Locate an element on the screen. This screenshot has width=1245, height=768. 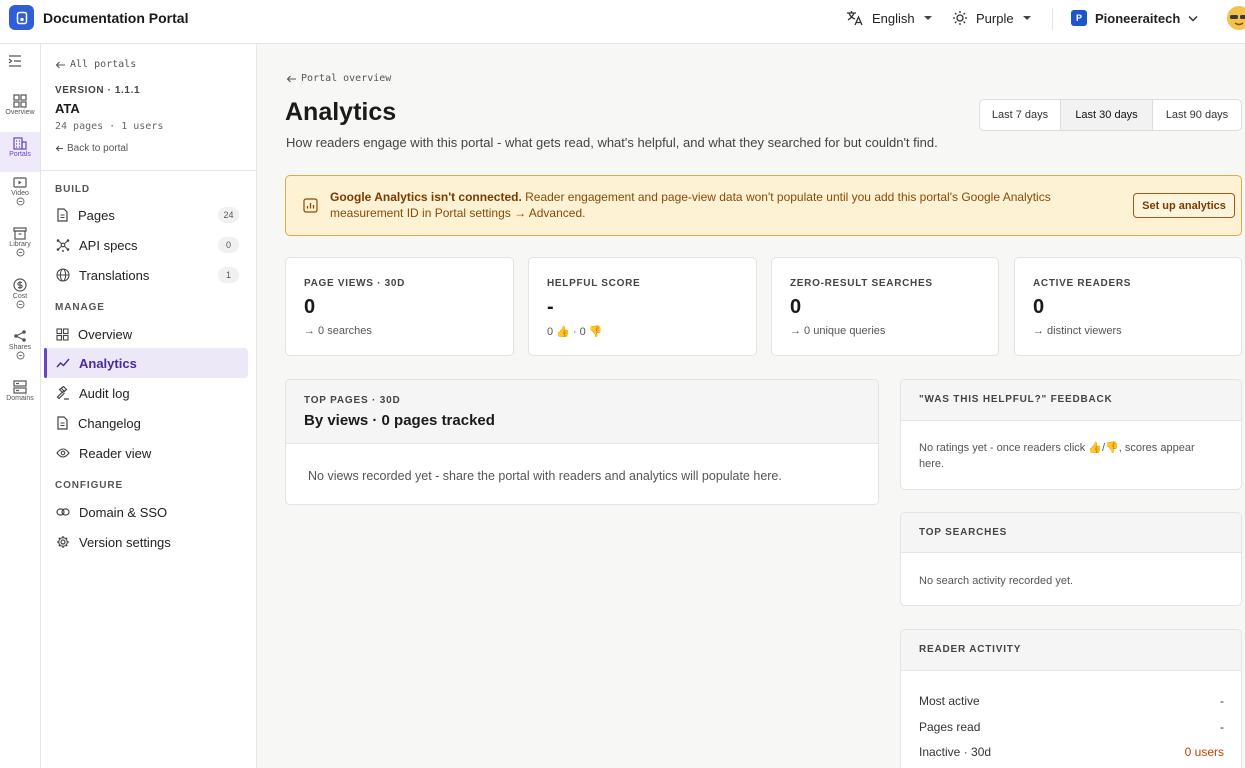
stat-note: 0 👍 · 0 👎 is located at coordinates (575, 332).